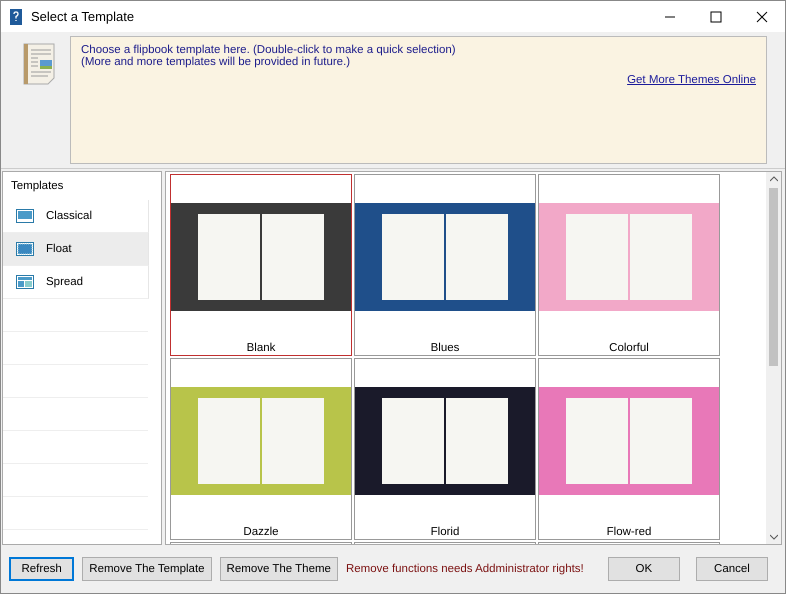 The image size is (786, 594). I want to click on sidebar-item: Float, so click(76, 249).